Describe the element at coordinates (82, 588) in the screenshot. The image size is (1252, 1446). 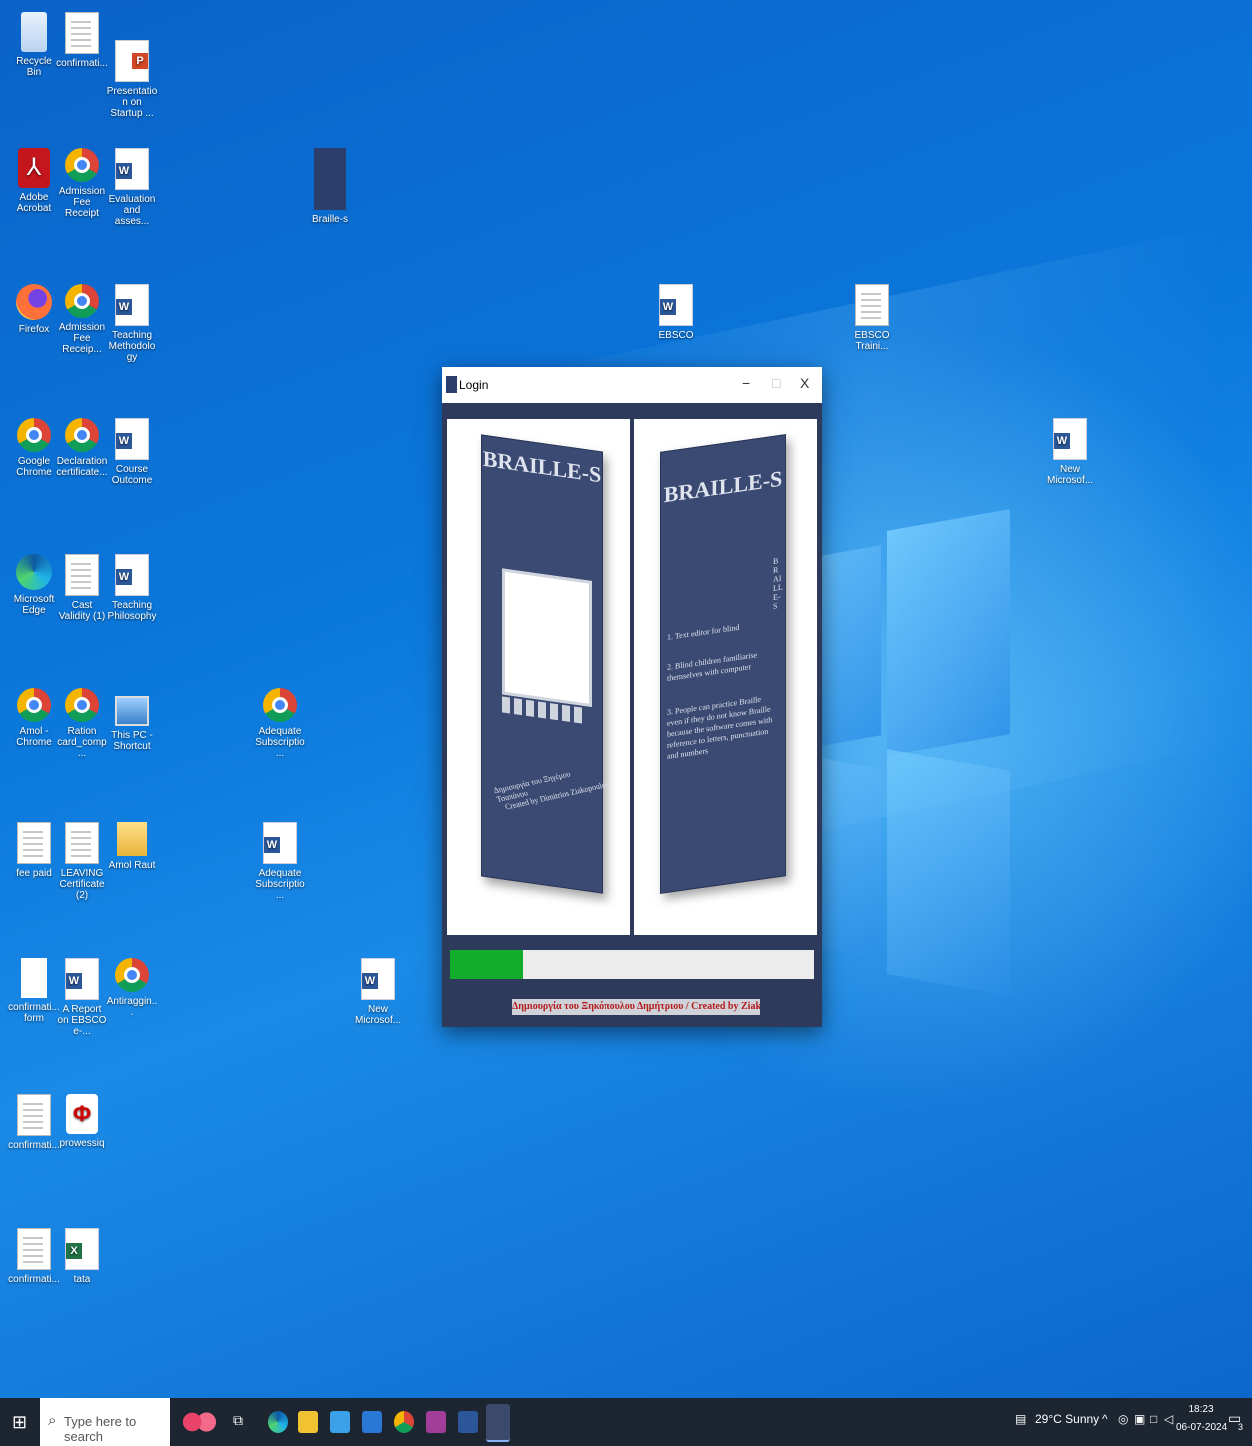
I see `desktop-icon: Cast Validity (1)` at that location.